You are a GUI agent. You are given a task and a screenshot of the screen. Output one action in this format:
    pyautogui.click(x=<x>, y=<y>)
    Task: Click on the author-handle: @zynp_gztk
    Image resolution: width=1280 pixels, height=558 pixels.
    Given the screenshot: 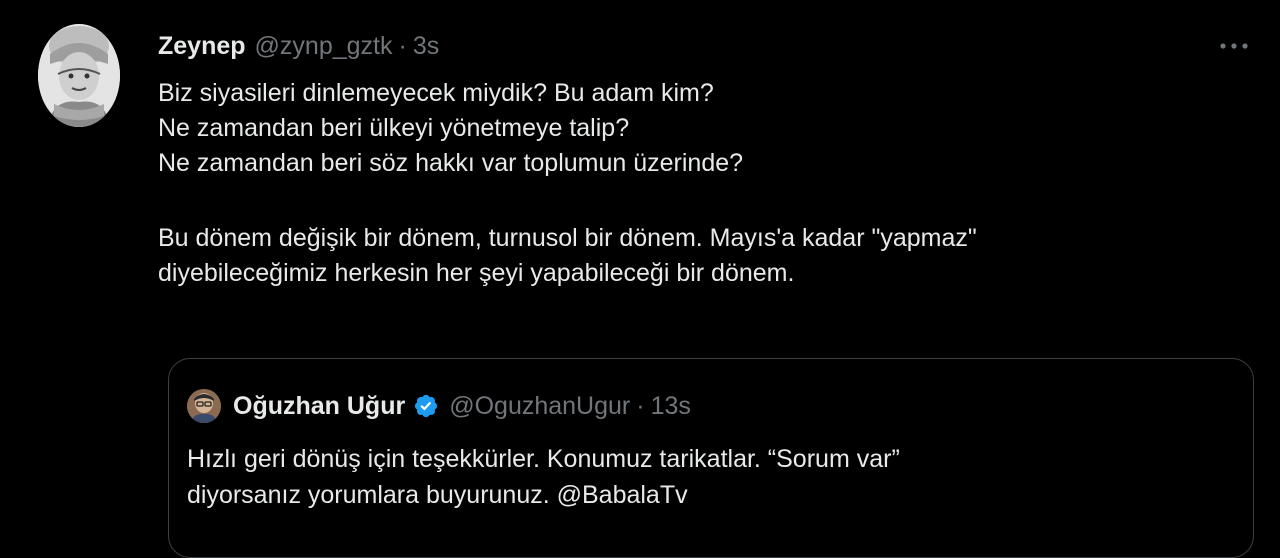 What is the action you would take?
    pyautogui.click(x=324, y=46)
    